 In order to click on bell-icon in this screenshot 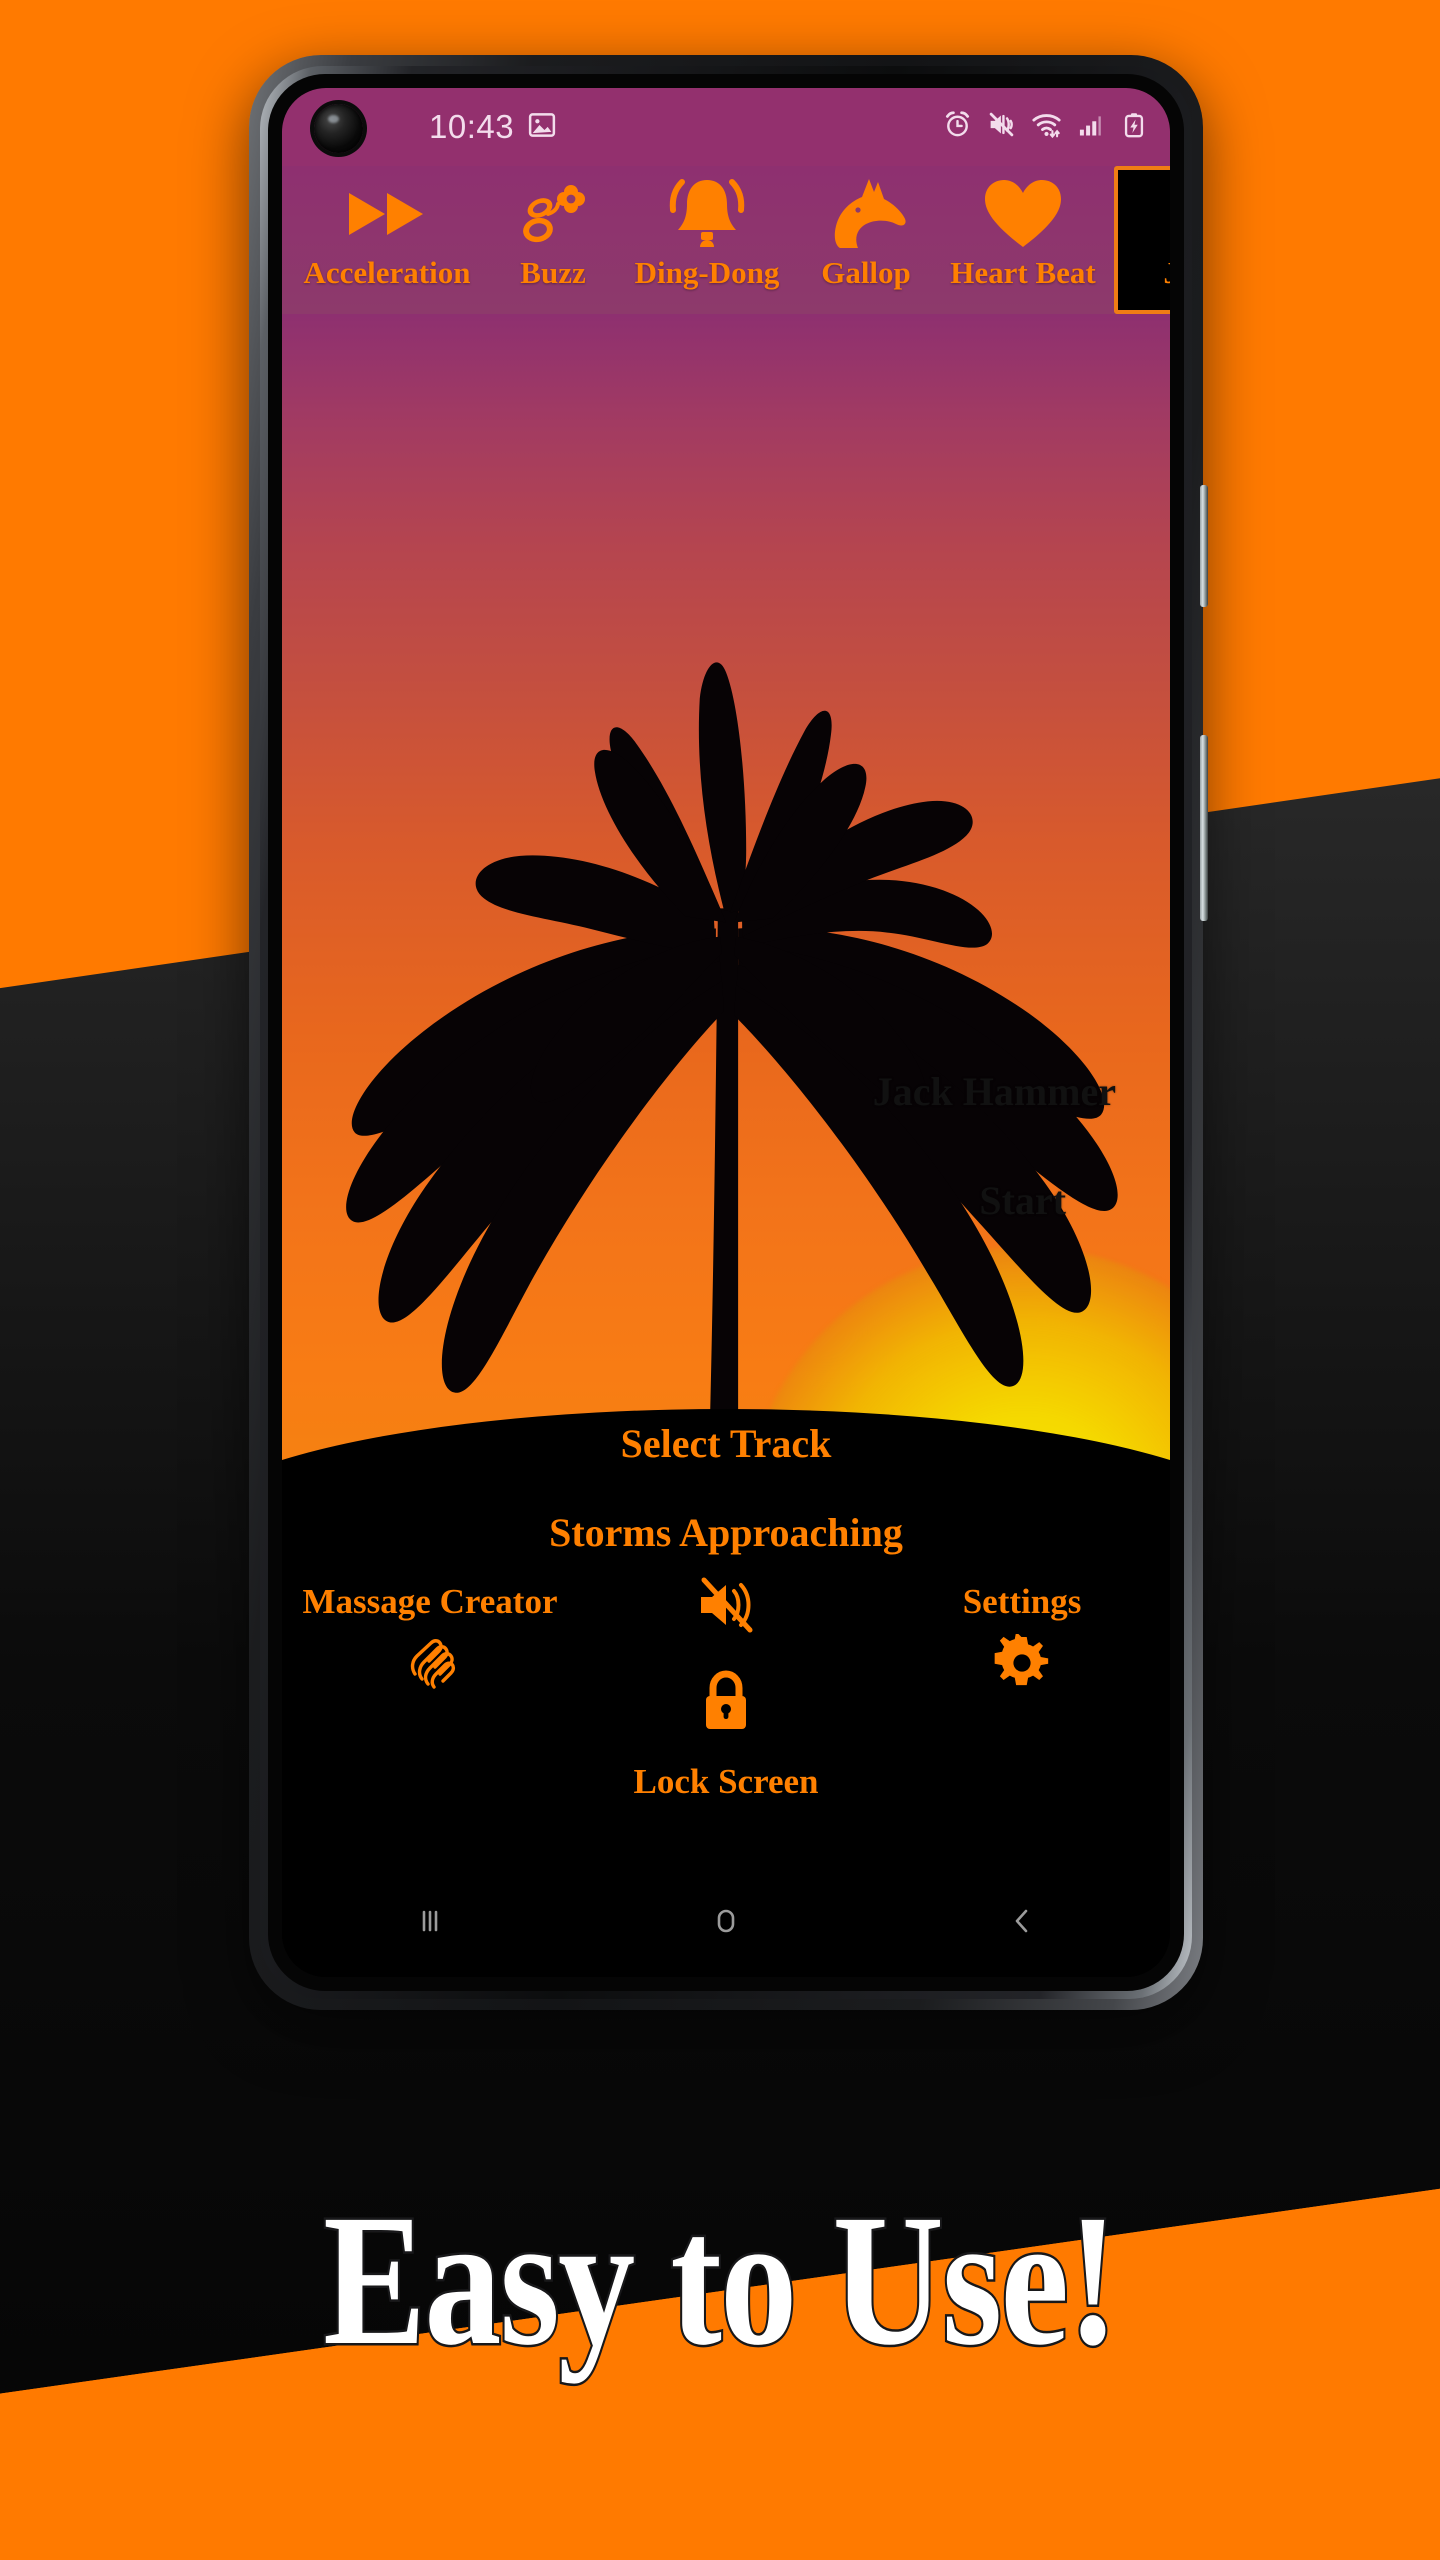, I will do `click(707, 214)`.